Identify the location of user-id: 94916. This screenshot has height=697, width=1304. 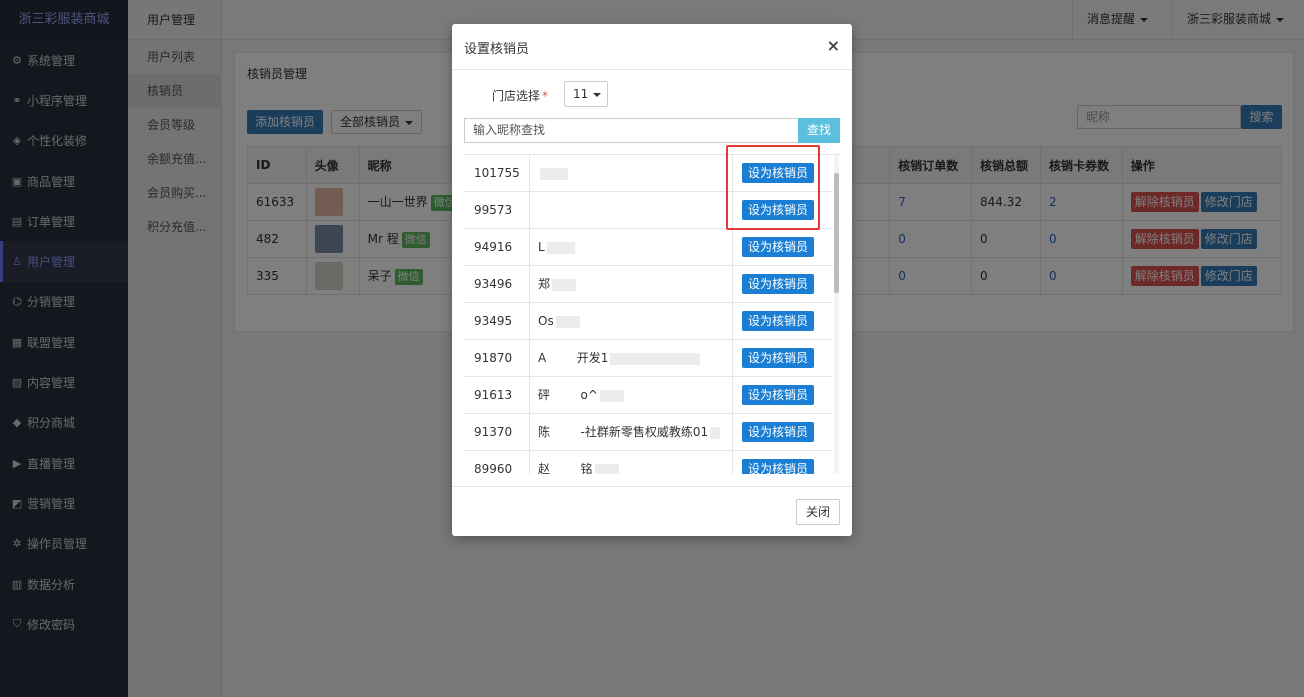
(497, 247).